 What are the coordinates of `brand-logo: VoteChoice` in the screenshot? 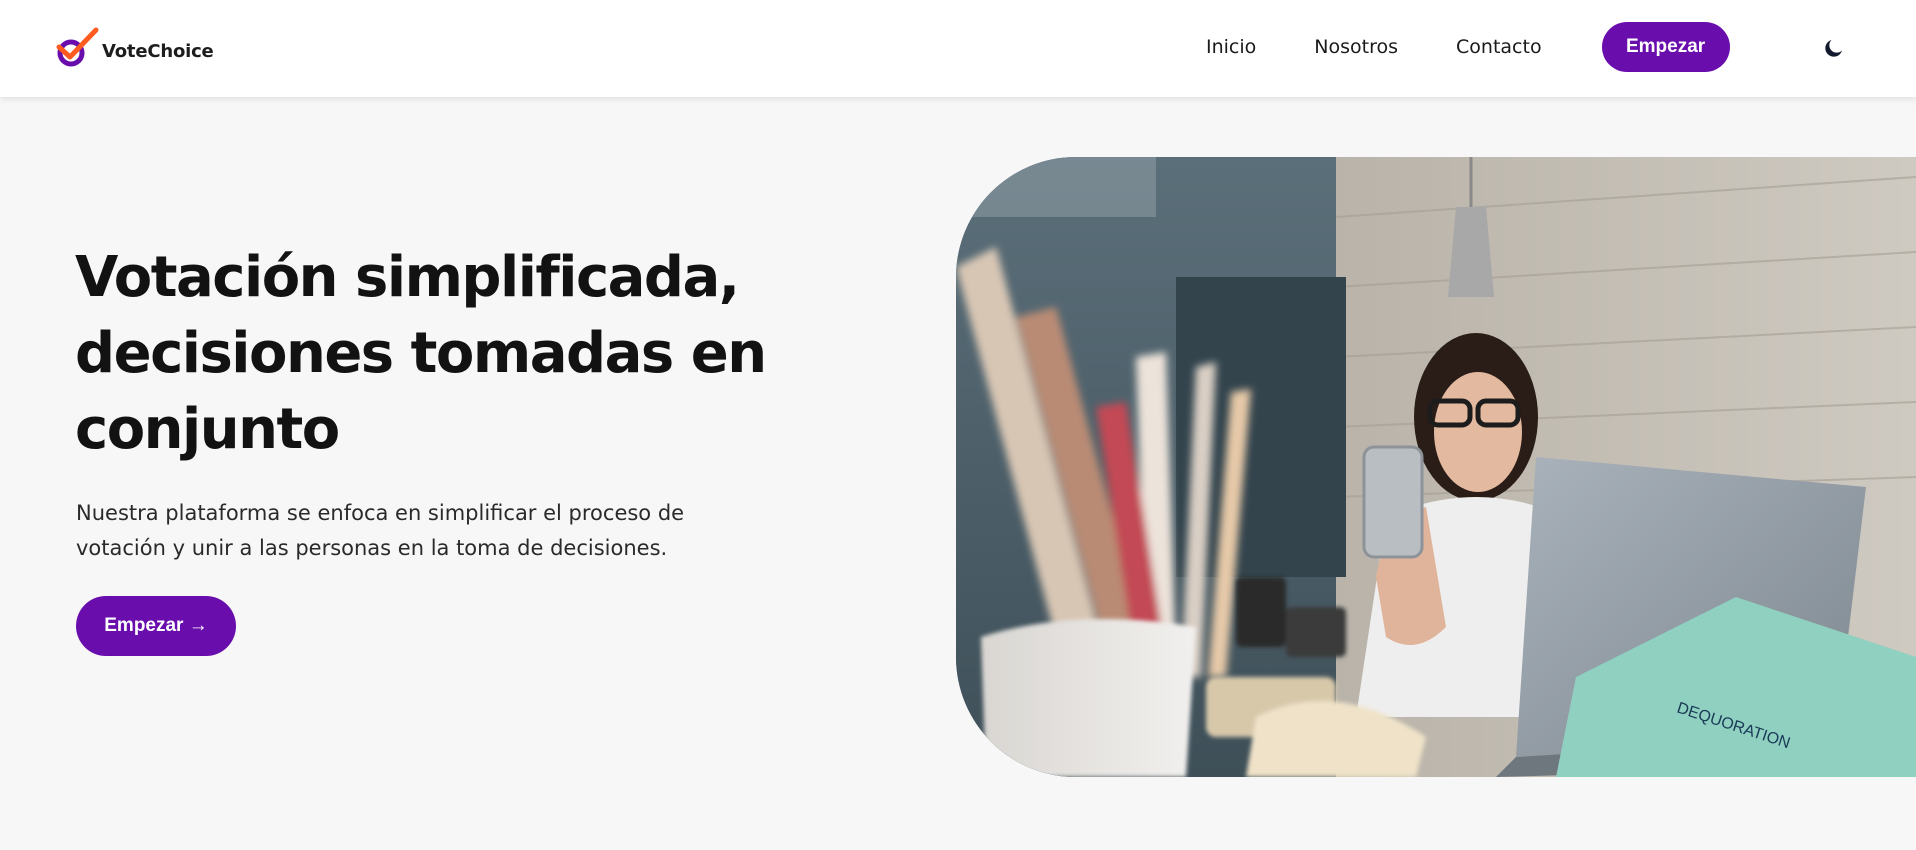 It's located at (134, 48).